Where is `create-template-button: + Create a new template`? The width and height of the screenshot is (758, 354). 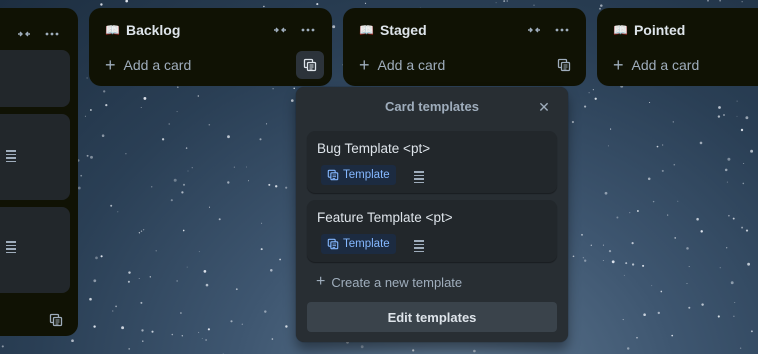
create-template-button: + Create a new template is located at coordinates (389, 282).